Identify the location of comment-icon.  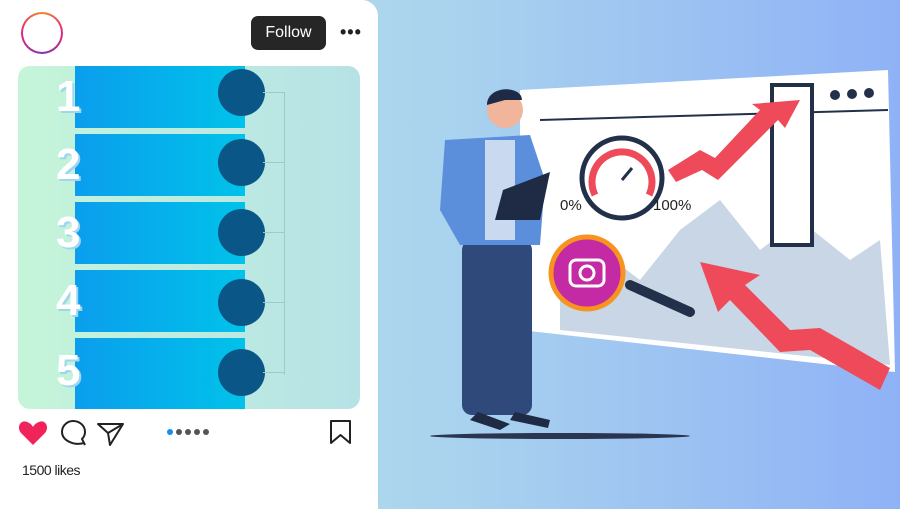
(73, 432).